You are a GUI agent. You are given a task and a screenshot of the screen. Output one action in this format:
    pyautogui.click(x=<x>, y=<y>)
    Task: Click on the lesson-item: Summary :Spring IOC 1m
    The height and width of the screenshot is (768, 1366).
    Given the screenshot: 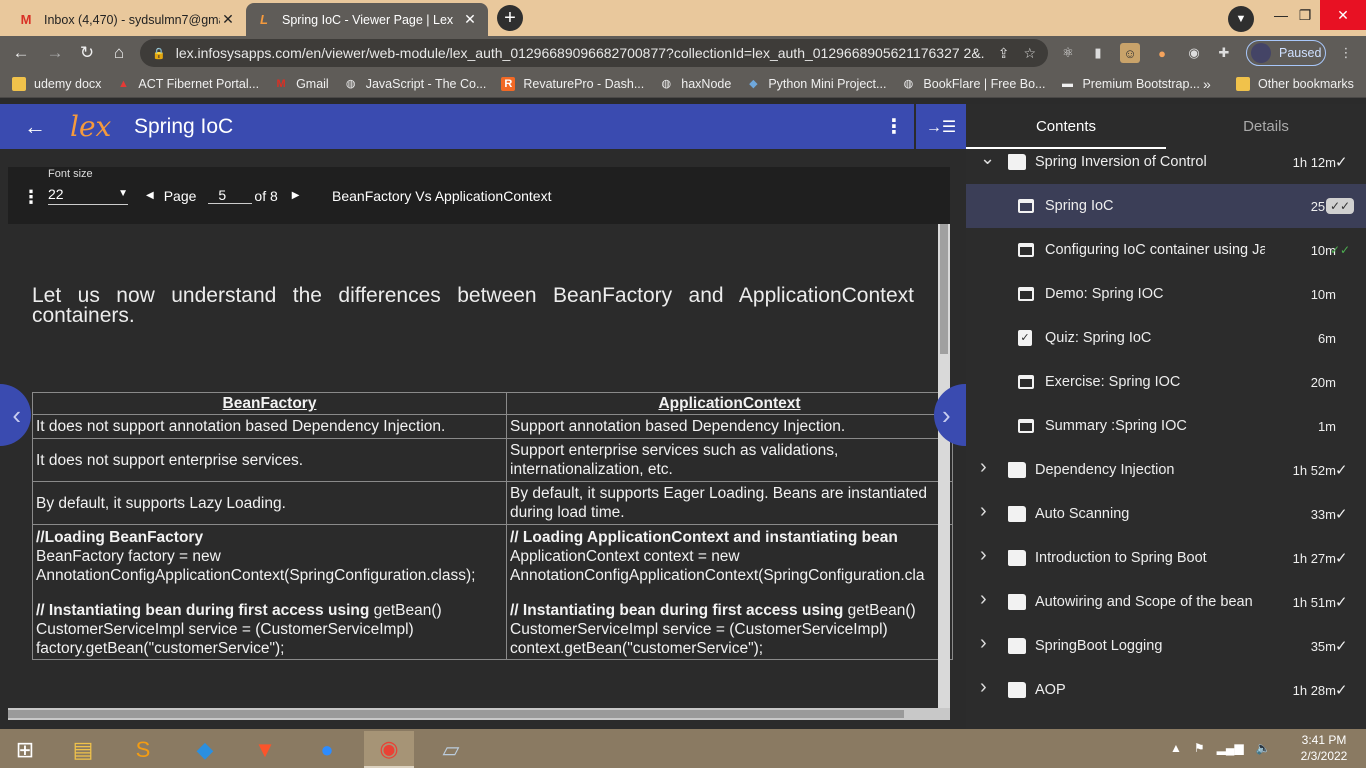 What is the action you would take?
    pyautogui.click(x=1166, y=426)
    